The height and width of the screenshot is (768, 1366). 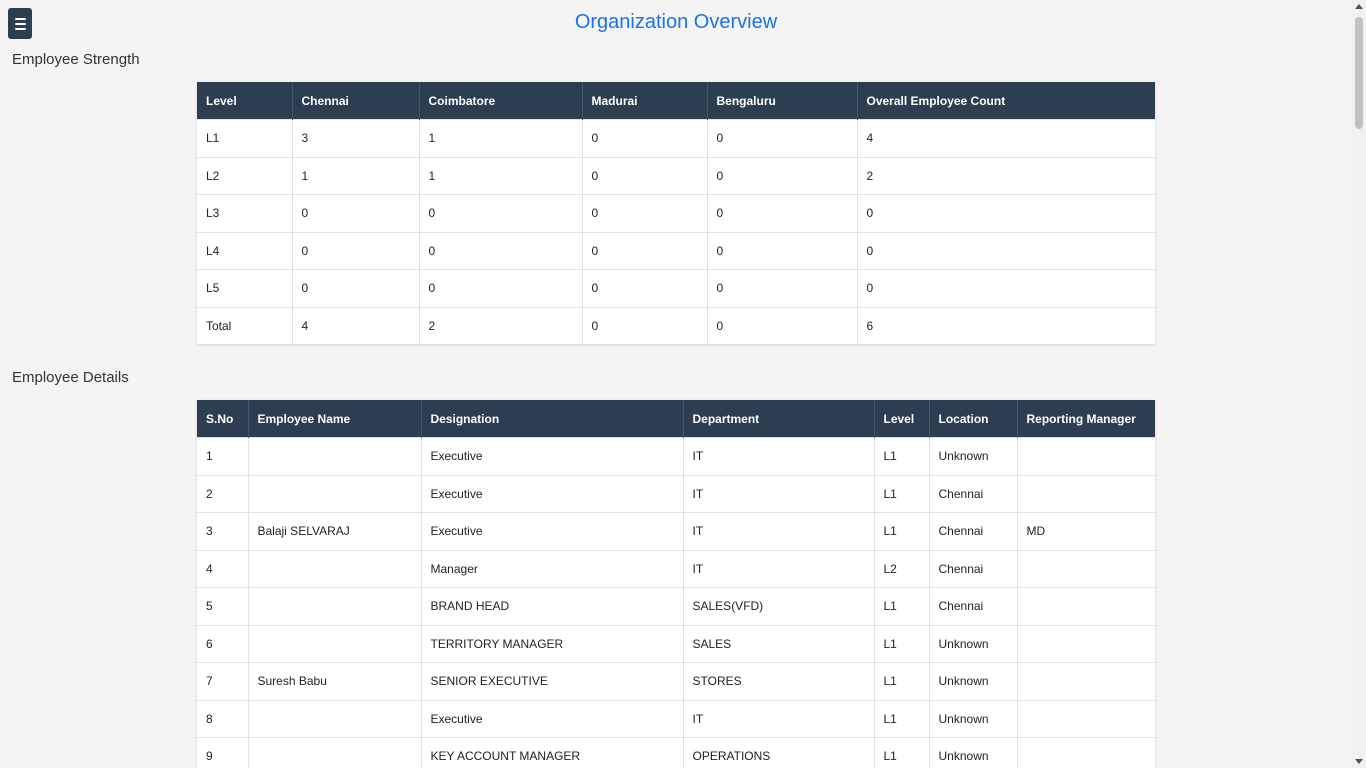 What do you see at coordinates (223, 606) in the screenshot?
I see `table-cell: 5` at bounding box center [223, 606].